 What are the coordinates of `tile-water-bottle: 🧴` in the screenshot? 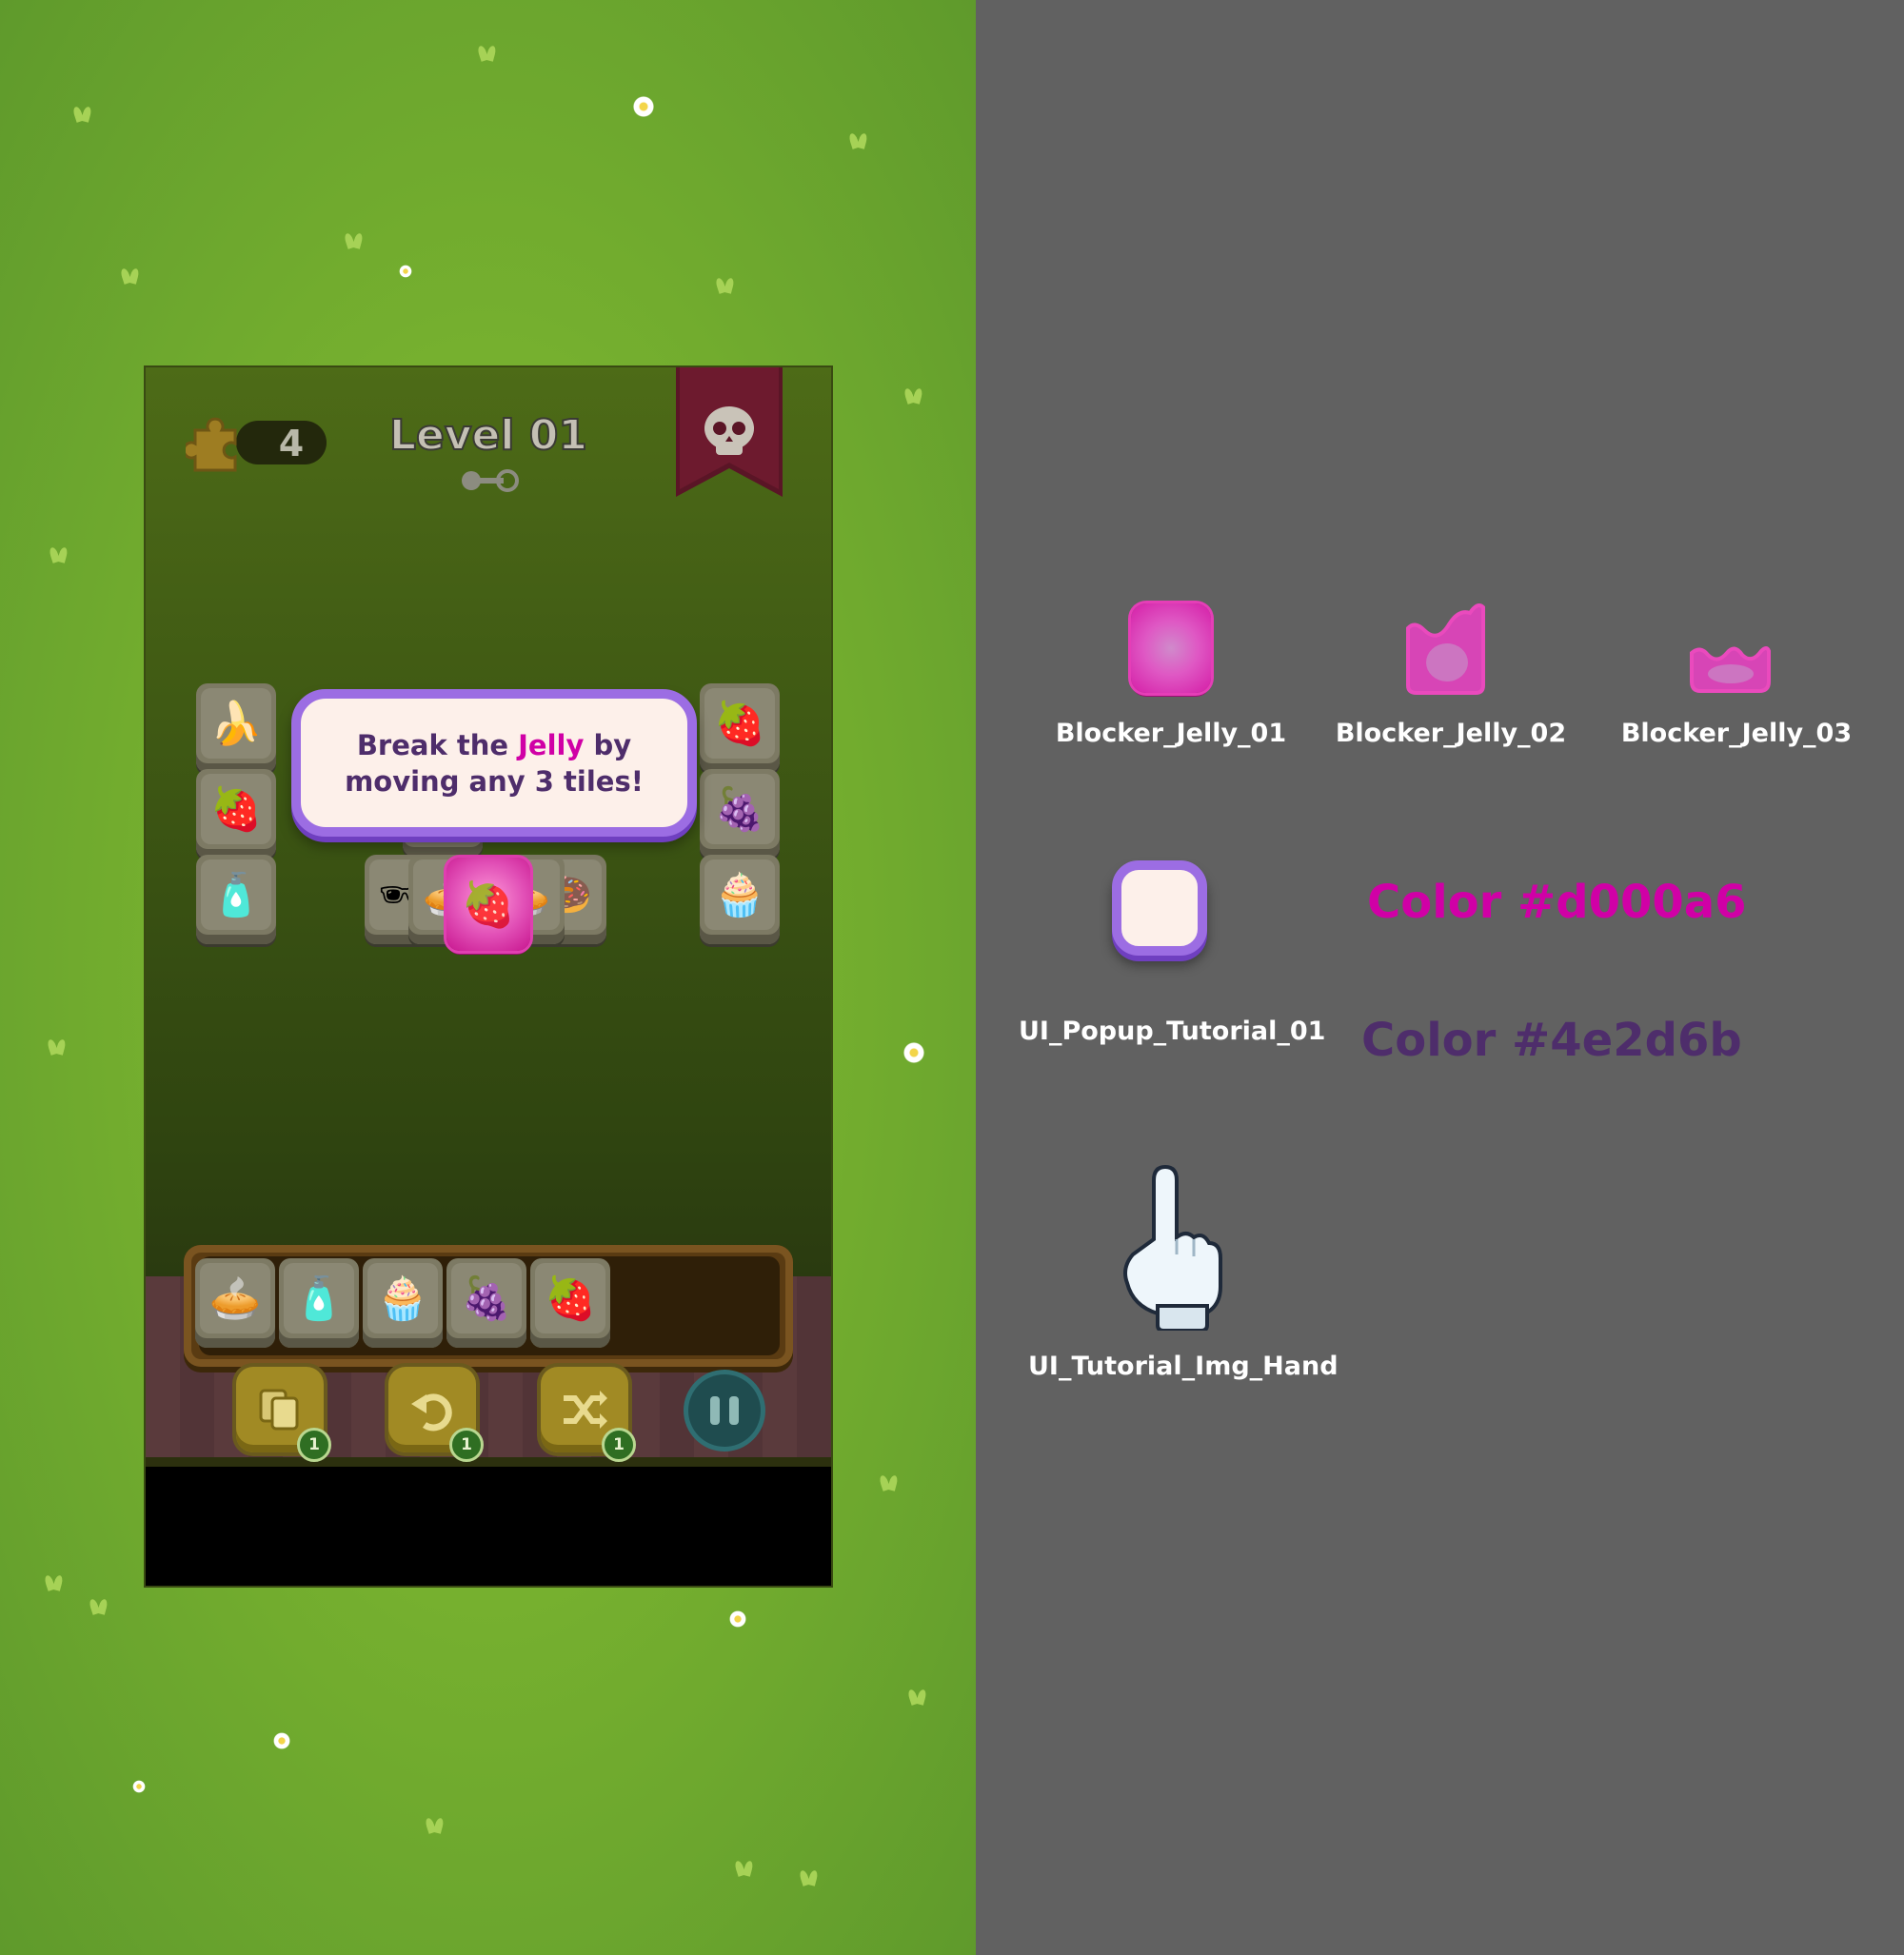 It's located at (236, 899).